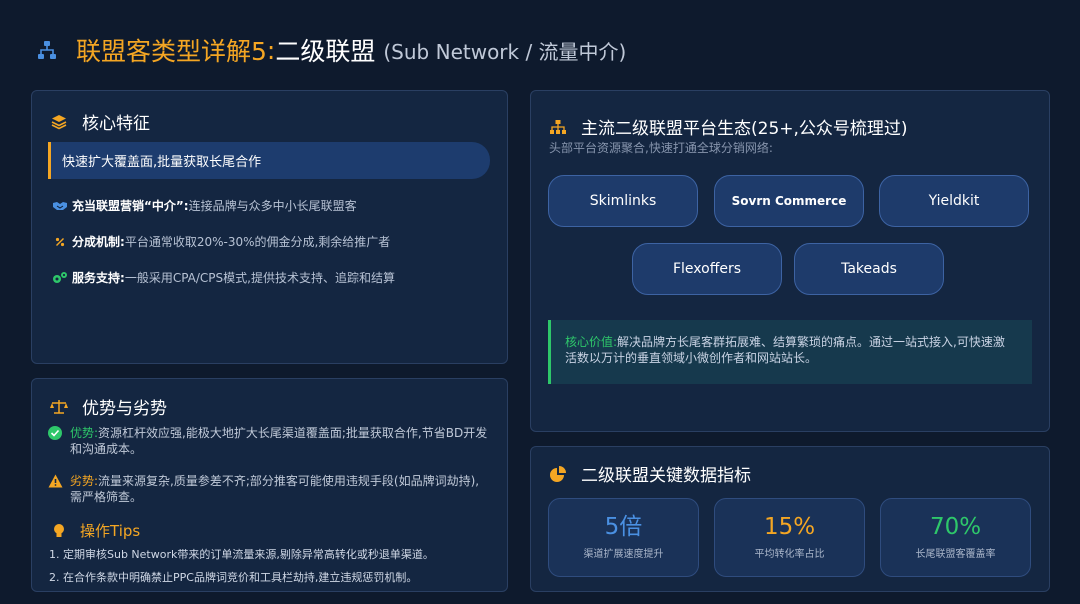 The width and height of the screenshot is (1080, 604). I want to click on scale-icon, so click(59, 407).